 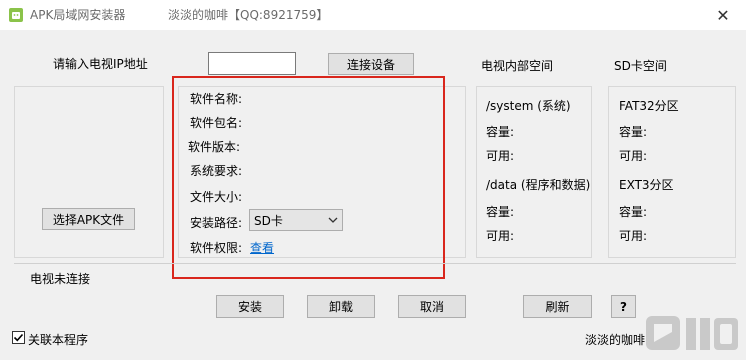 What do you see at coordinates (633, 236) in the screenshot?
I see `ext3-available-label: 可用:` at bounding box center [633, 236].